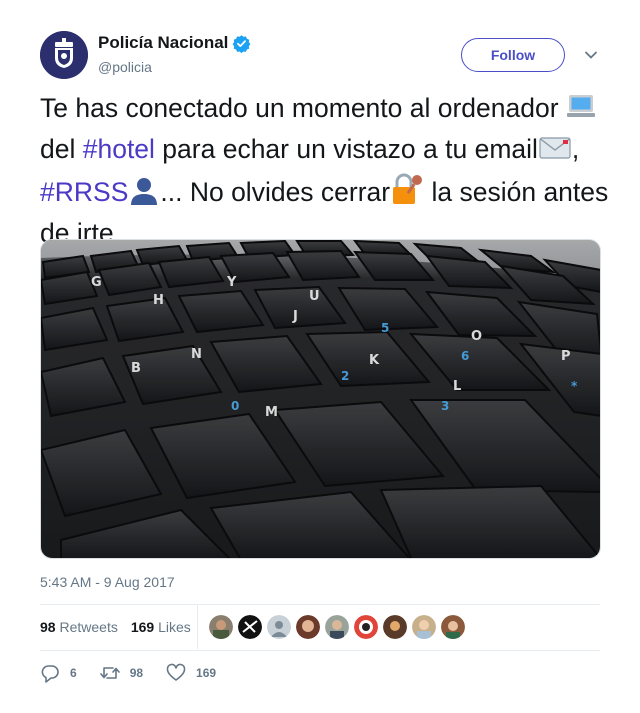 Image resolution: width=640 pixels, height=713 pixels. I want to click on account-name-row: Policía Nacional, so click(174, 43).